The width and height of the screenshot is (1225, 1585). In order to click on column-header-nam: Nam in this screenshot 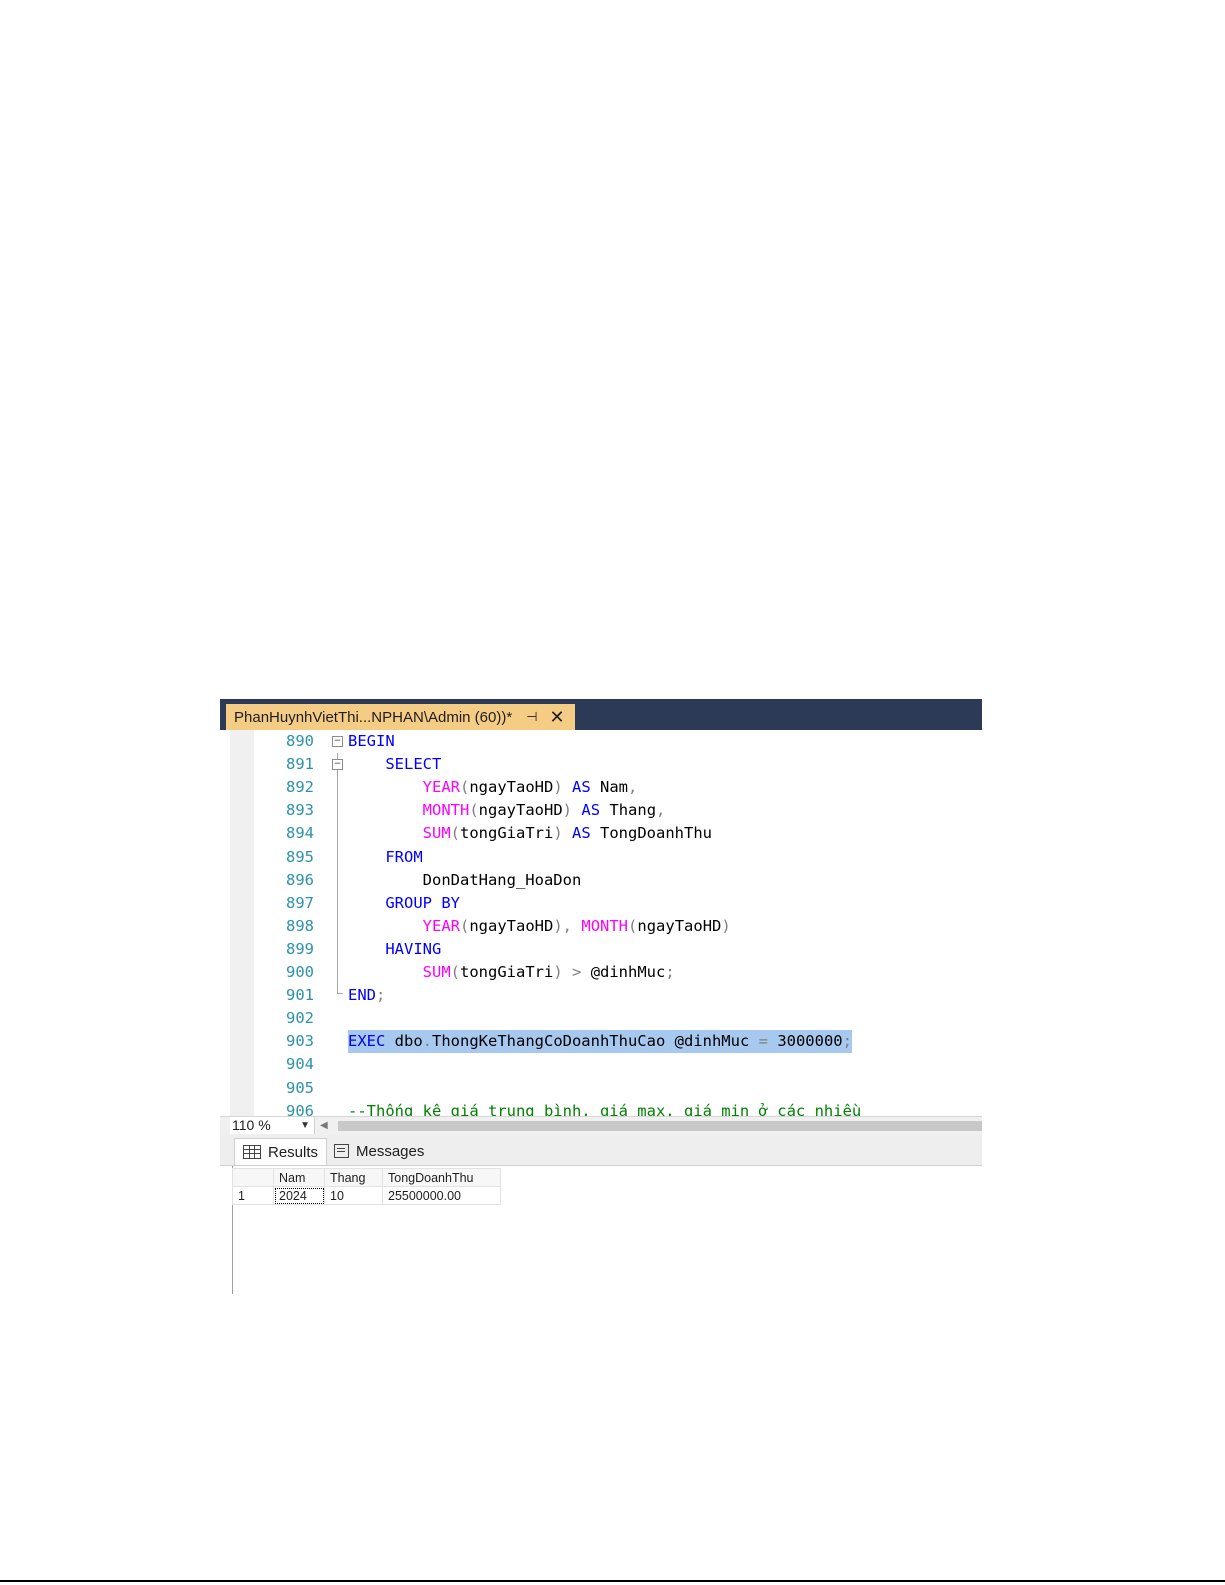, I will do `click(299, 1177)`.